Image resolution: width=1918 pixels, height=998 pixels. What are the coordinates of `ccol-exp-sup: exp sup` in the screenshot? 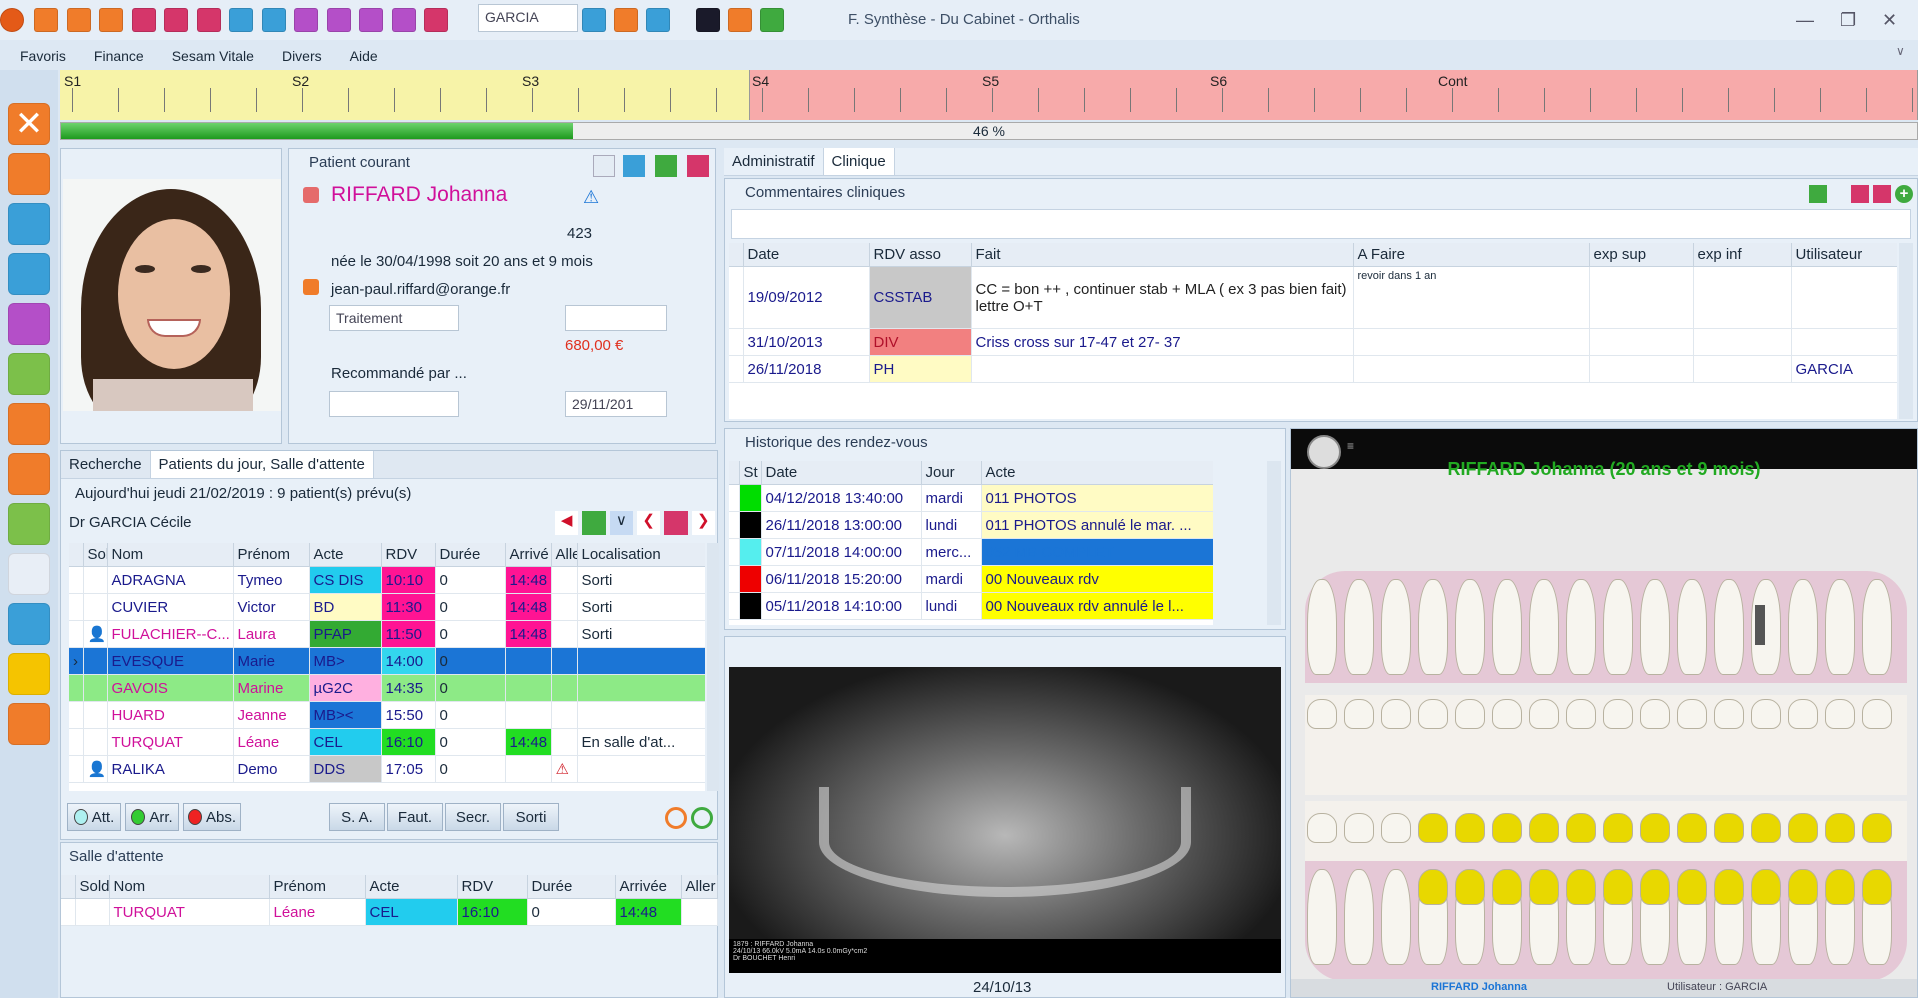 It's located at (1641, 255).